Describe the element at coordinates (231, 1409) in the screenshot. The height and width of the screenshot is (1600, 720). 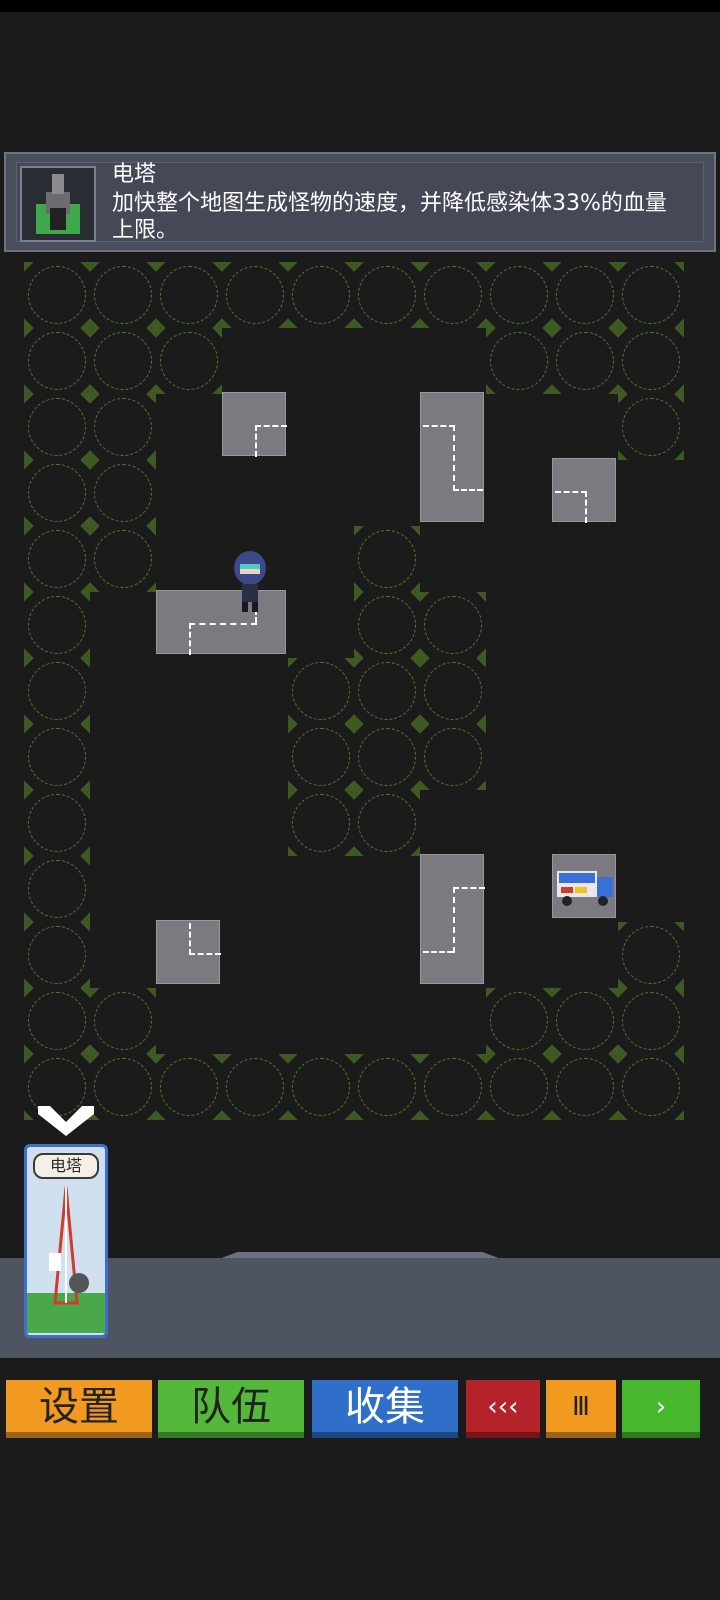
I see `team-button: 队伍` at that location.